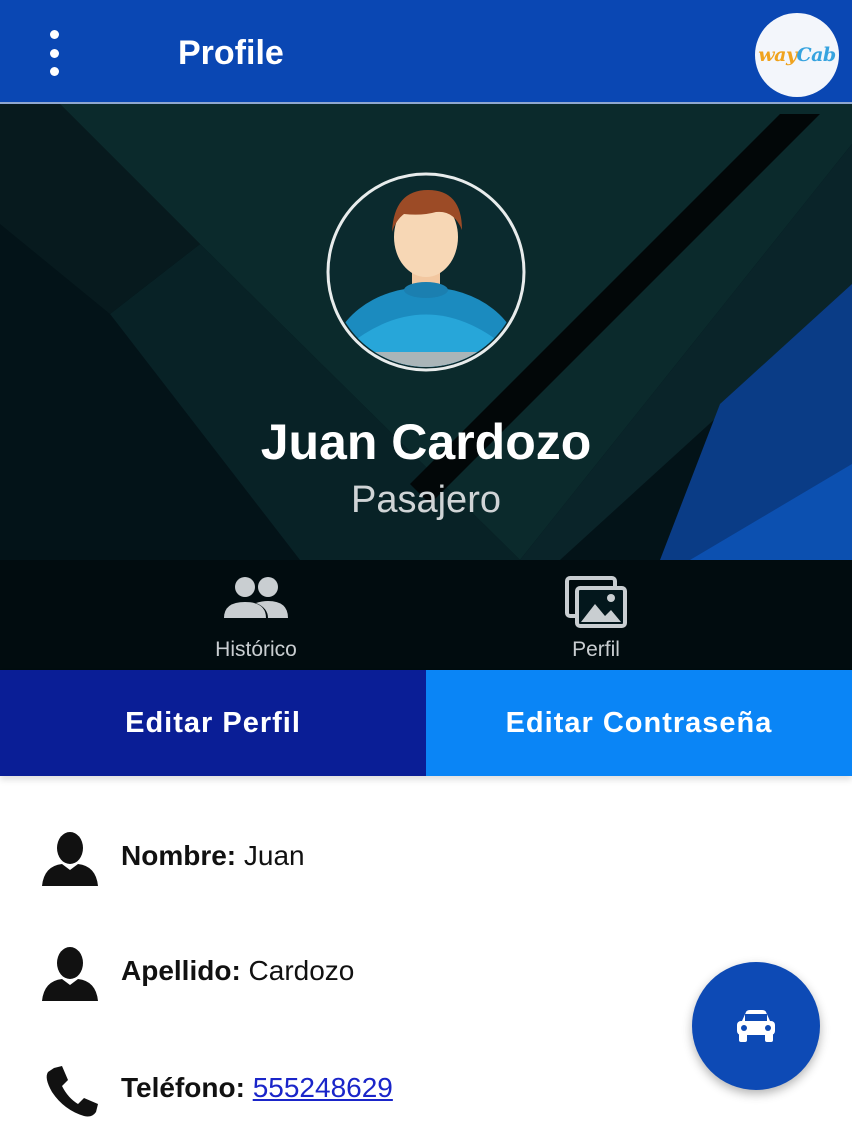 This screenshot has height=1142, width=852. What do you see at coordinates (426, 442) in the screenshot?
I see `profile-name: Juan Cardozo` at bounding box center [426, 442].